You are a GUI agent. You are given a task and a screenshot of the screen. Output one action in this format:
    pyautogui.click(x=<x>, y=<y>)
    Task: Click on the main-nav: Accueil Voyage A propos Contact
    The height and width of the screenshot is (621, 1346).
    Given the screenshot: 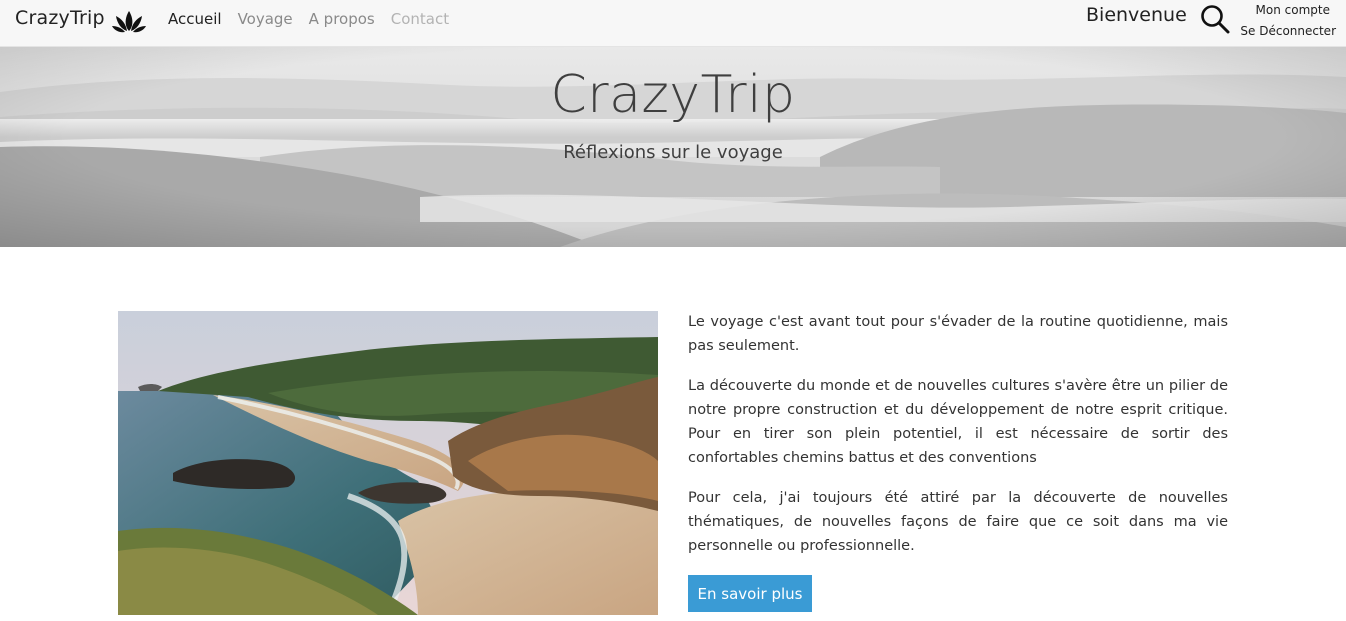 What is the action you would take?
    pyautogui.click(x=316, y=19)
    